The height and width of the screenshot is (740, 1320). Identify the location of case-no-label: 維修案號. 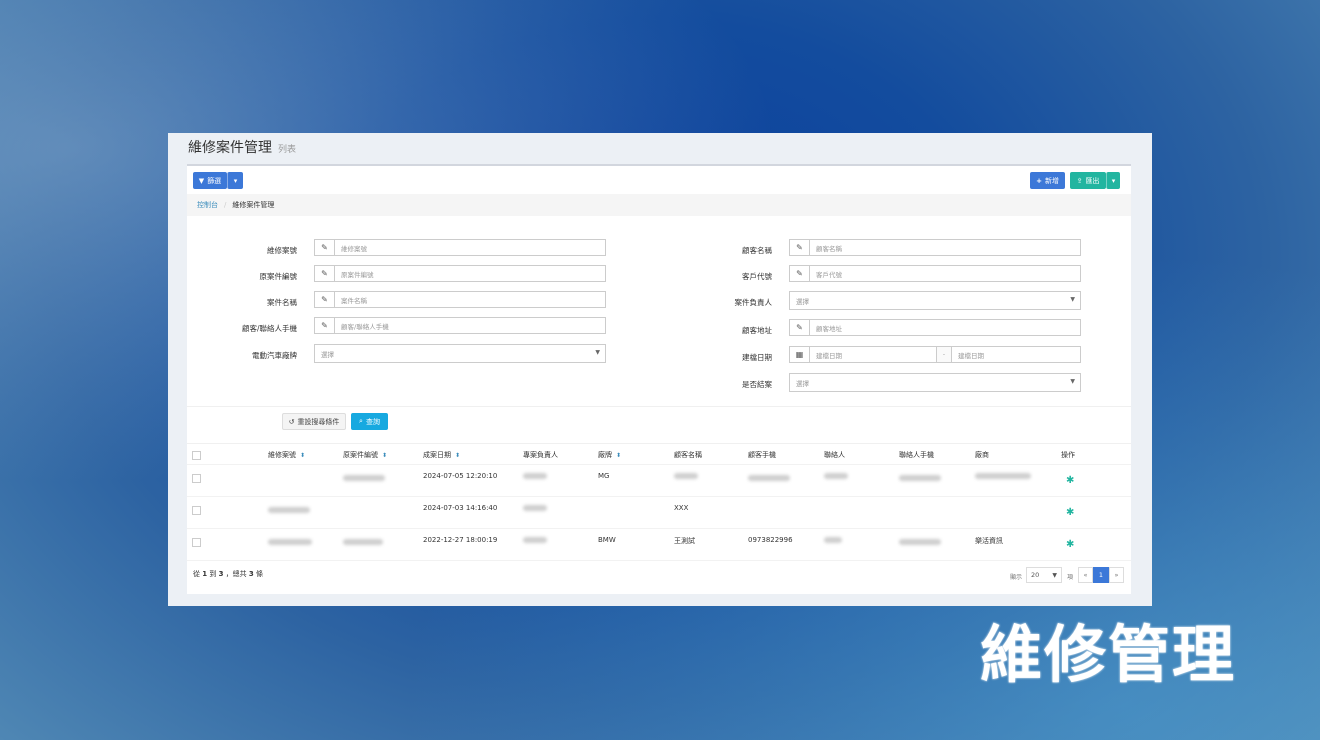
(282, 250).